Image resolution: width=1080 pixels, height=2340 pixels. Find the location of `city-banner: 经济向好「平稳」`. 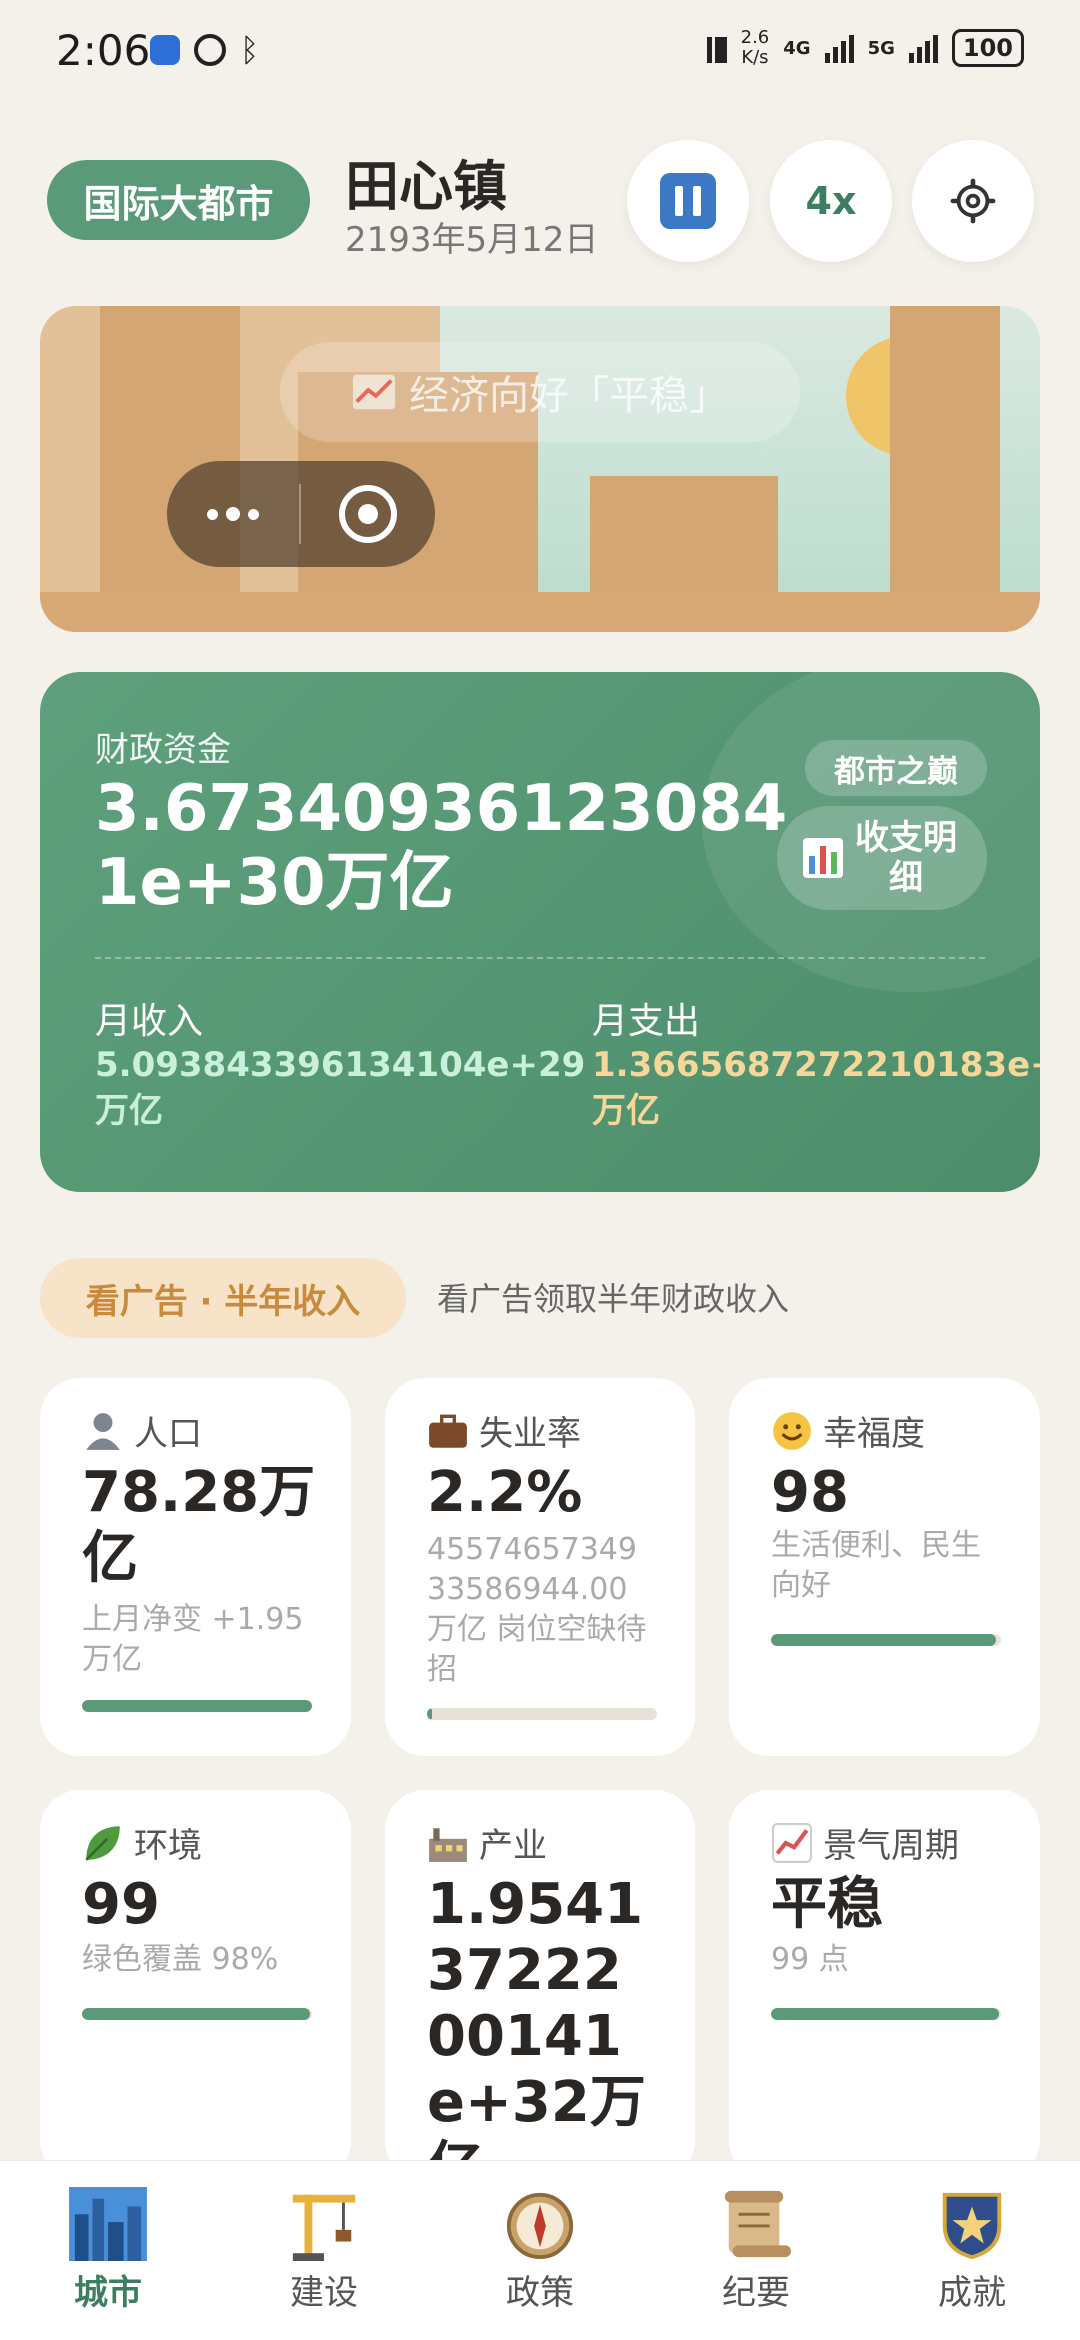

city-banner: 经济向好「平稳」 is located at coordinates (540, 469).